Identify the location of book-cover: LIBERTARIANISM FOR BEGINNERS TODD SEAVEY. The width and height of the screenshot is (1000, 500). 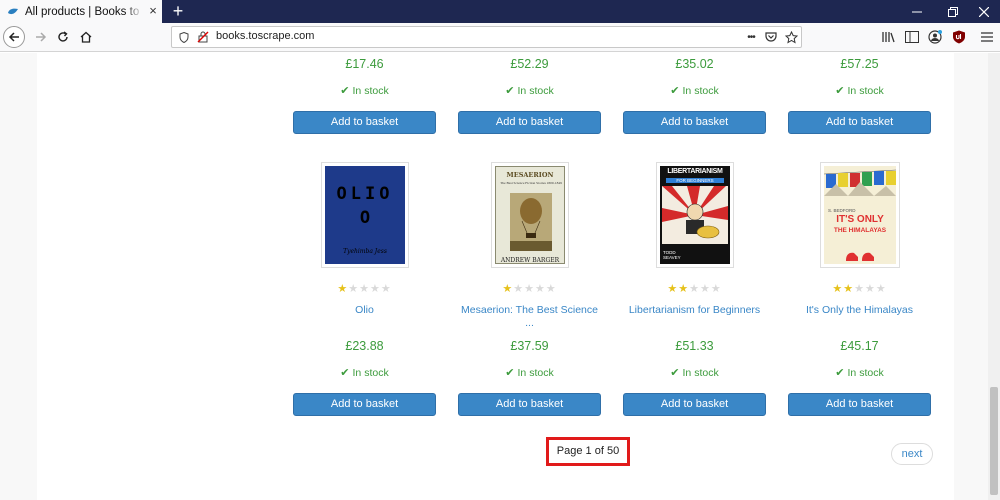
(695, 215).